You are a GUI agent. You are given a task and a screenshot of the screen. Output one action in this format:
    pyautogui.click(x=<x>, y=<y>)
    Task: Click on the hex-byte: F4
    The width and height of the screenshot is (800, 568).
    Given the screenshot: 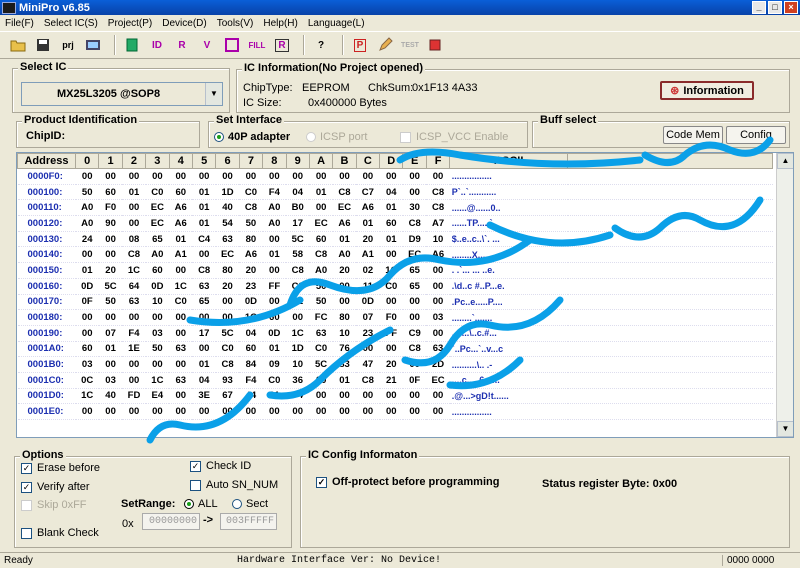 What is the action you would take?
    pyautogui.click(x=251, y=380)
    